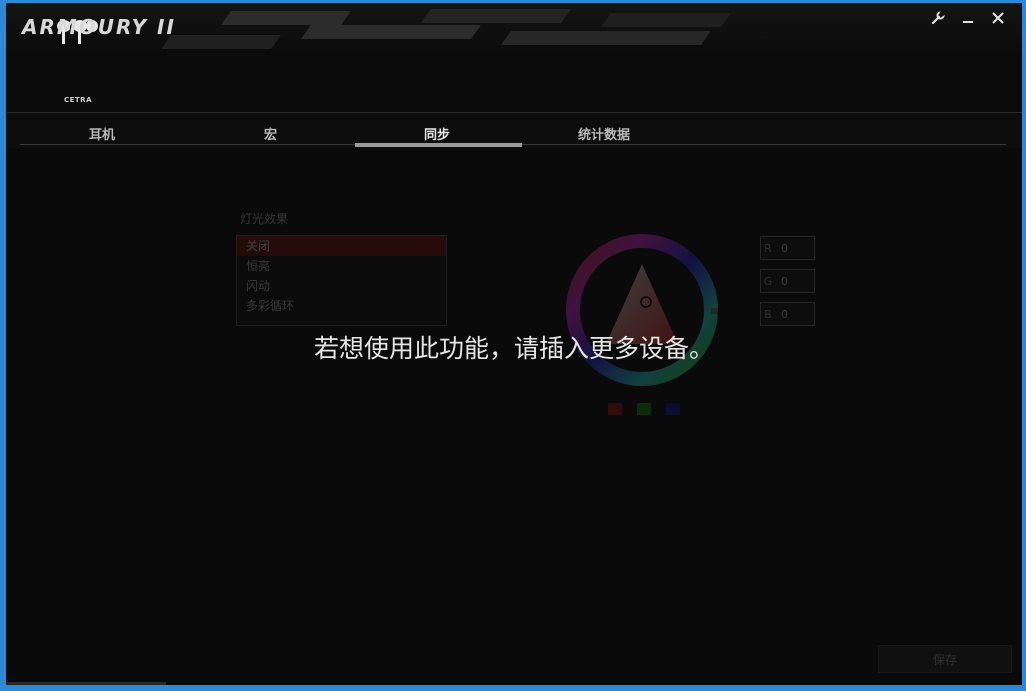 The height and width of the screenshot is (691, 1026). What do you see at coordinates (514, 29) in the screenshot?
I see `title-bar: ARMOURY II` at bounding box center [514, 29].